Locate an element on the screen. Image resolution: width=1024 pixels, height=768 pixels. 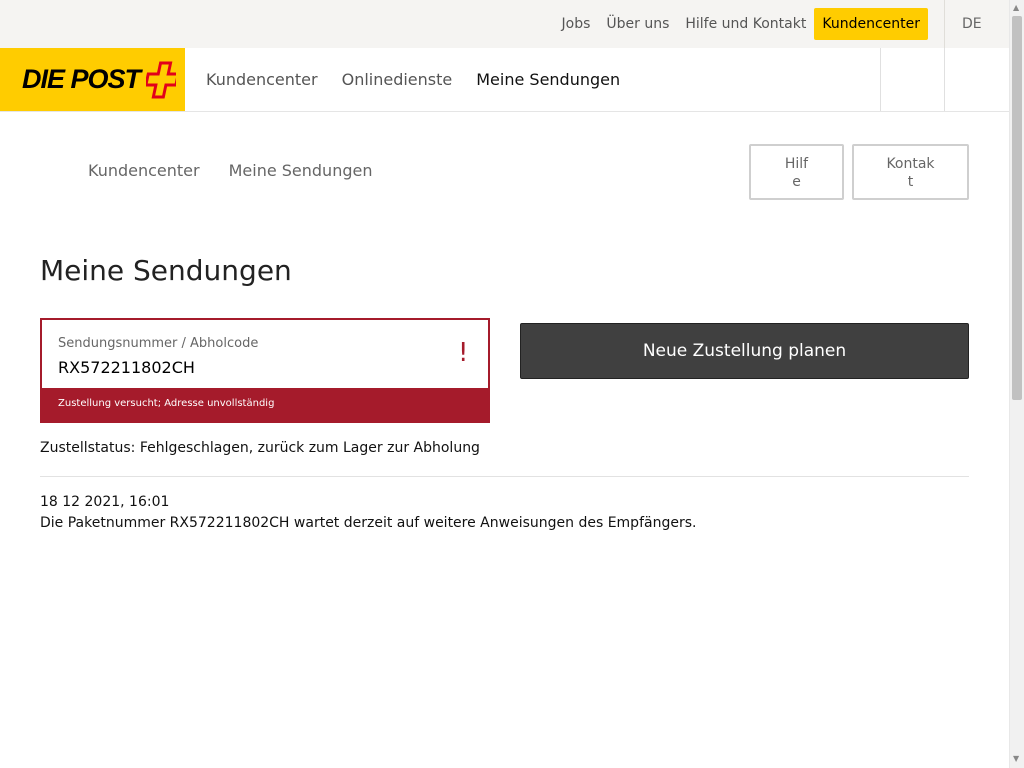
divider is located at coordinates (504, 476).